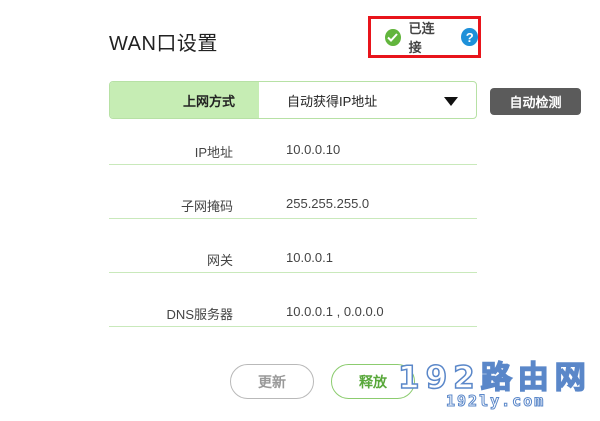 Image resolution: width=600 pixels, height=421 pixels. I want to click on status-text: 已连接, so click(421, 38).